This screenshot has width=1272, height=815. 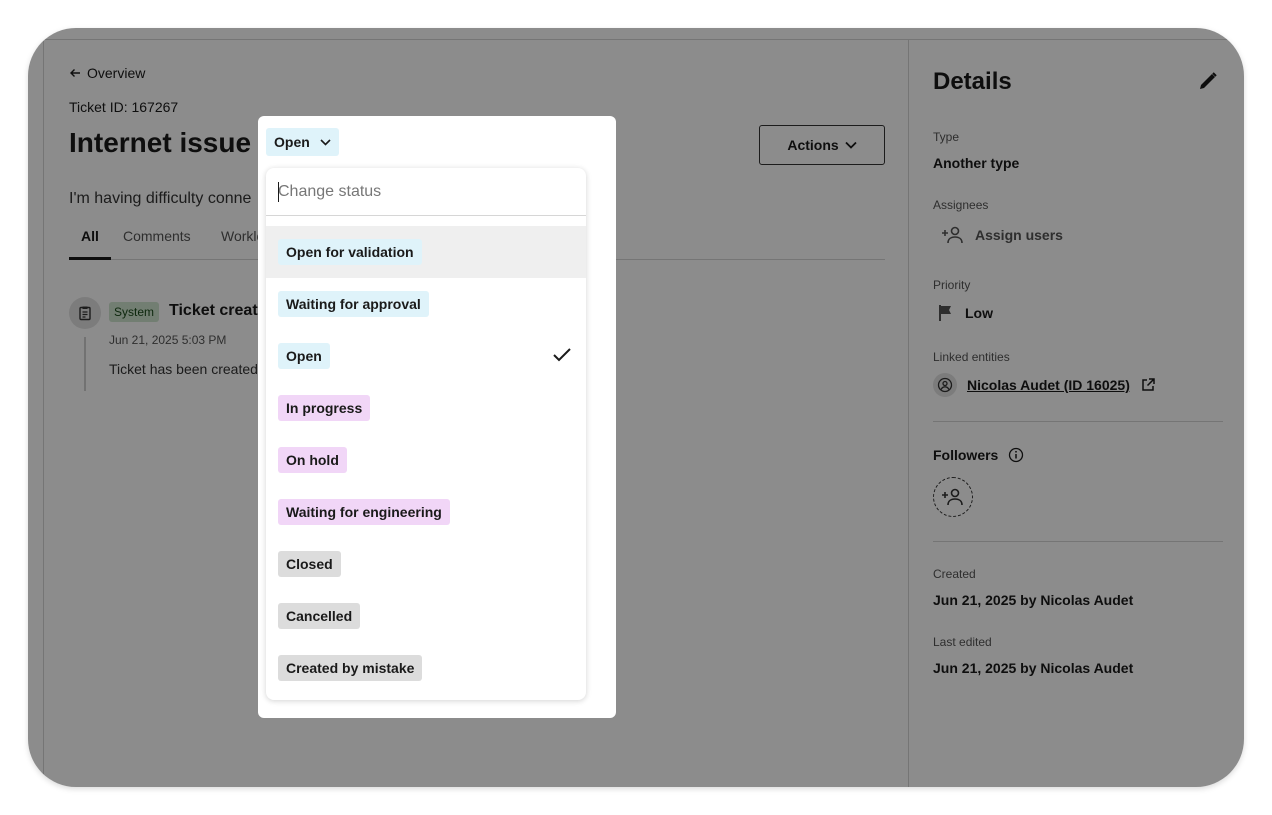 What do you see at coordinates (426, 616) in the screenshot?
I see `status-option-cancelled: Cancelled` at bounding box center [426, 616].